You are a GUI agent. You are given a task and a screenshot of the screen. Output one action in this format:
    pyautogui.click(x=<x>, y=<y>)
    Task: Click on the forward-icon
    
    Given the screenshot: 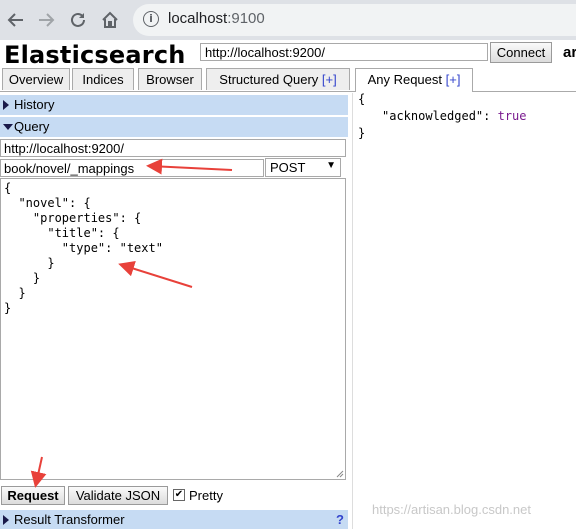 What is the action you would take?
    pyautogui.click(x=46, y=20)
    